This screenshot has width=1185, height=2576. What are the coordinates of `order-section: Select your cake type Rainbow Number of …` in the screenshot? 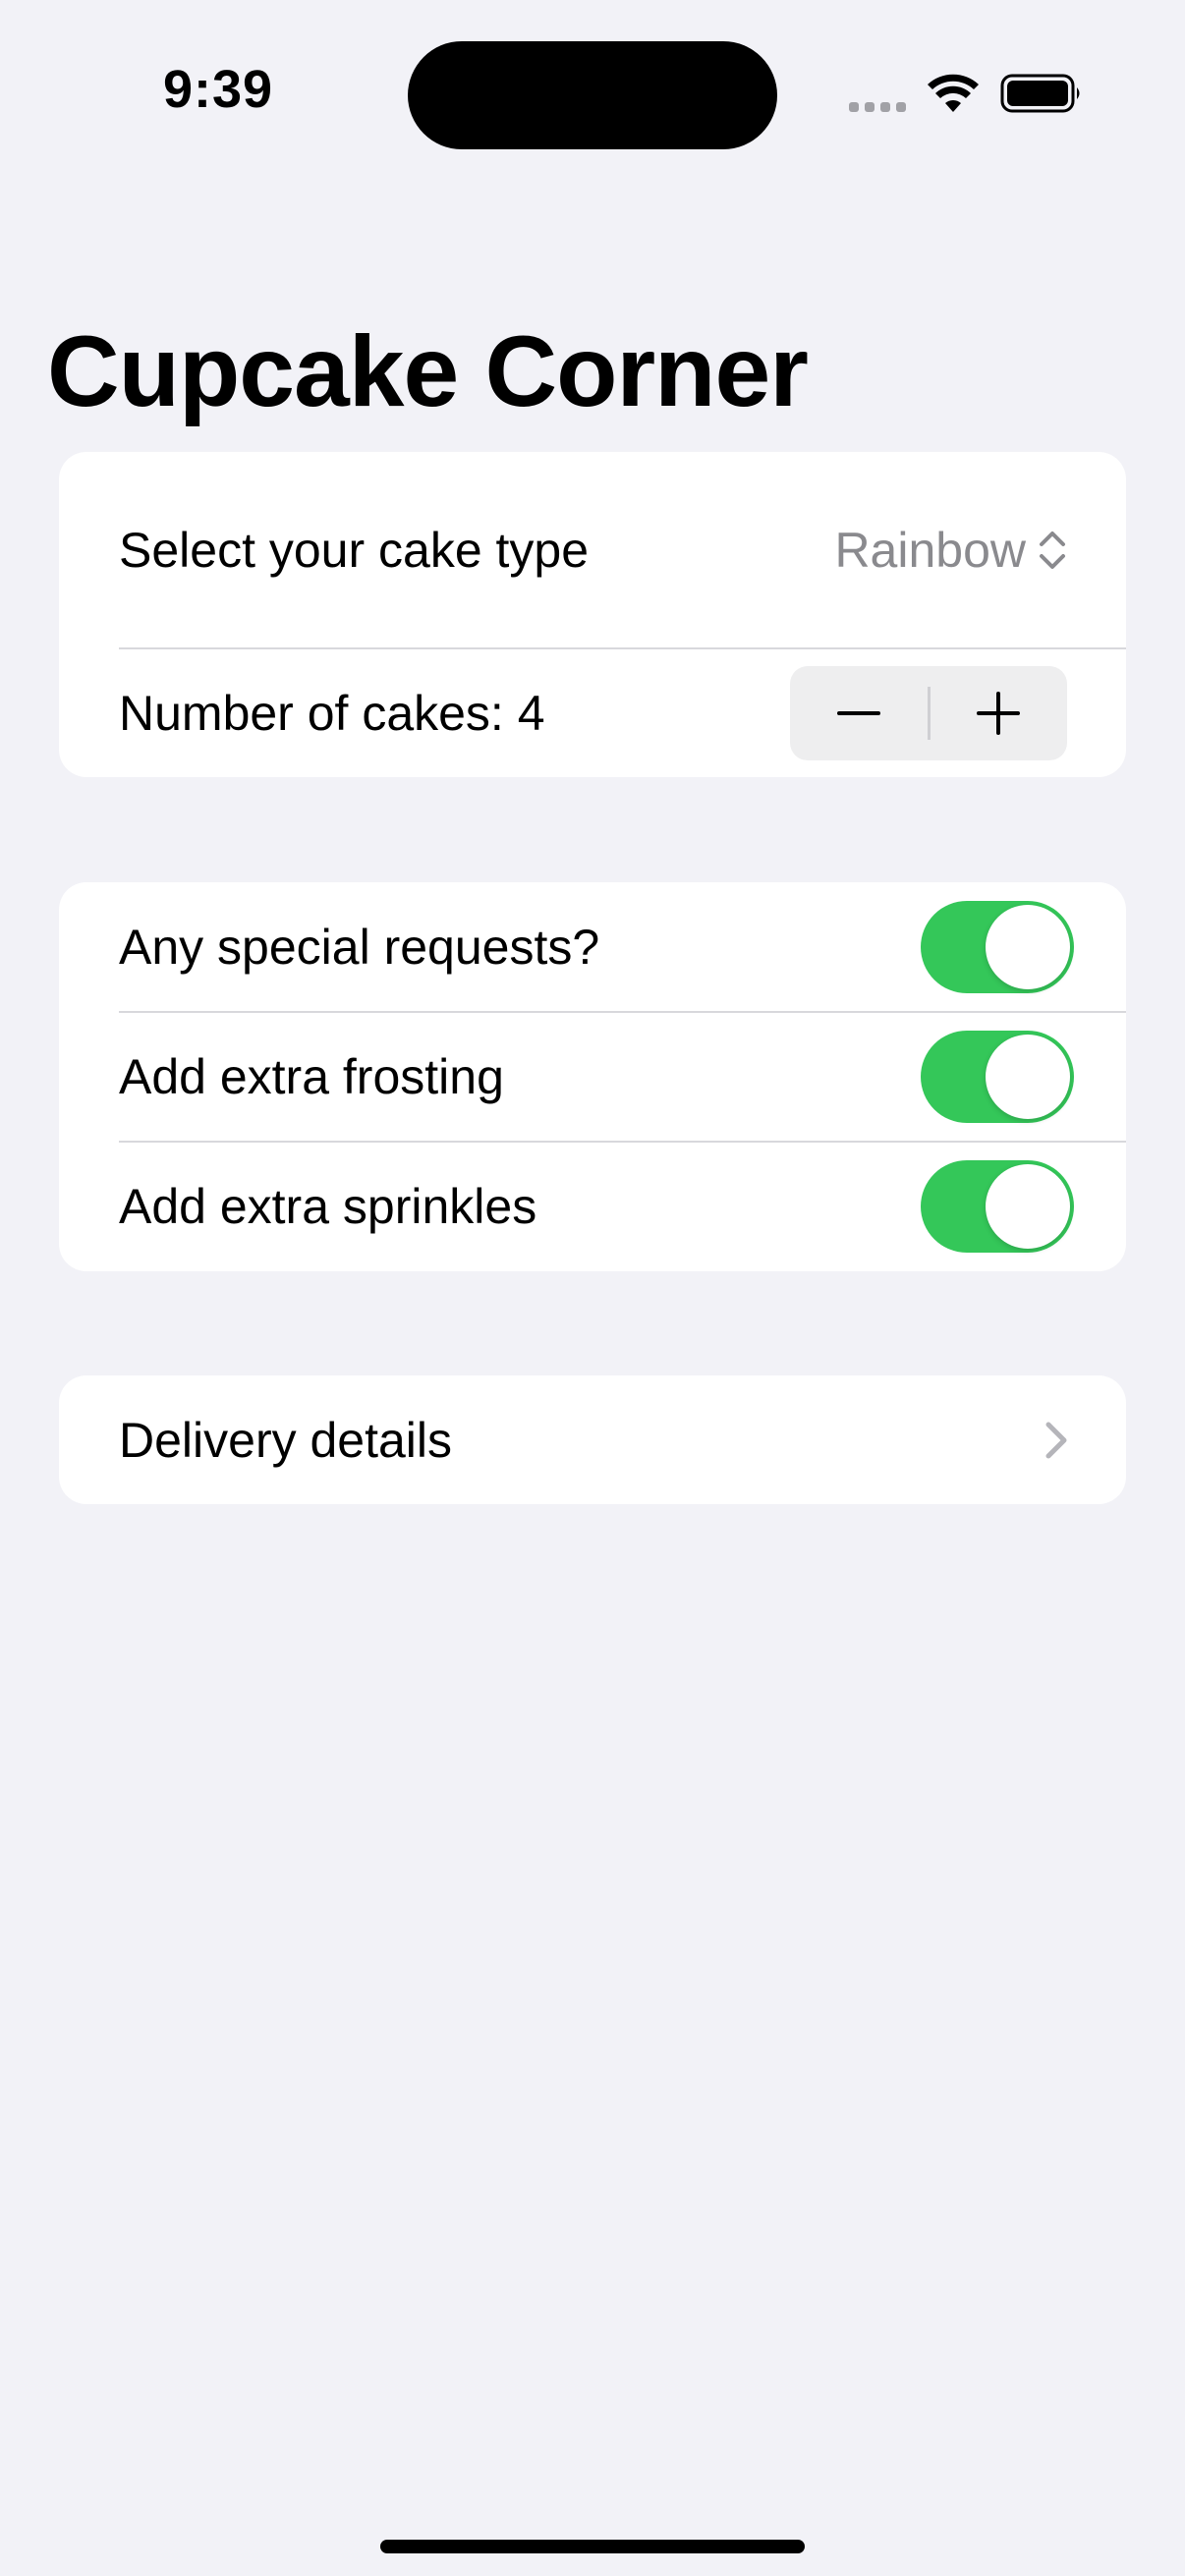 It's located at (592, 614).